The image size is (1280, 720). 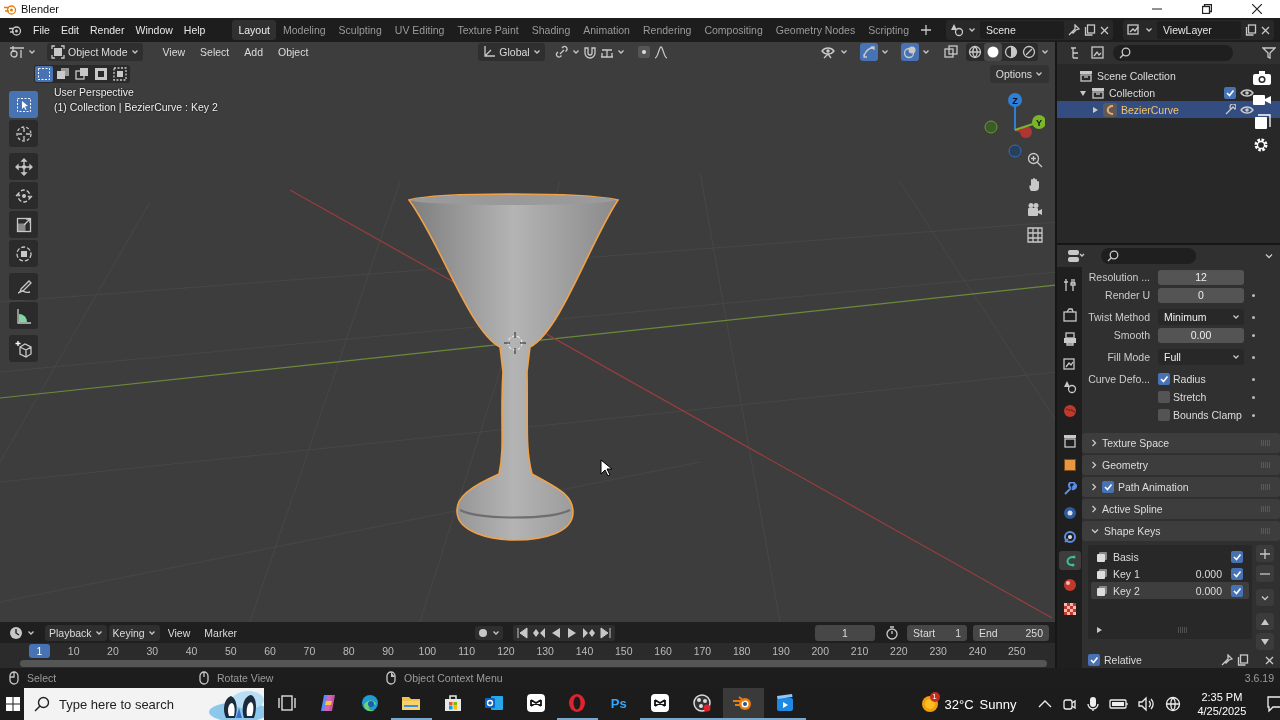 I want to click on weather-widget: 1 32°C Sunny, so click(x=968, y=704).